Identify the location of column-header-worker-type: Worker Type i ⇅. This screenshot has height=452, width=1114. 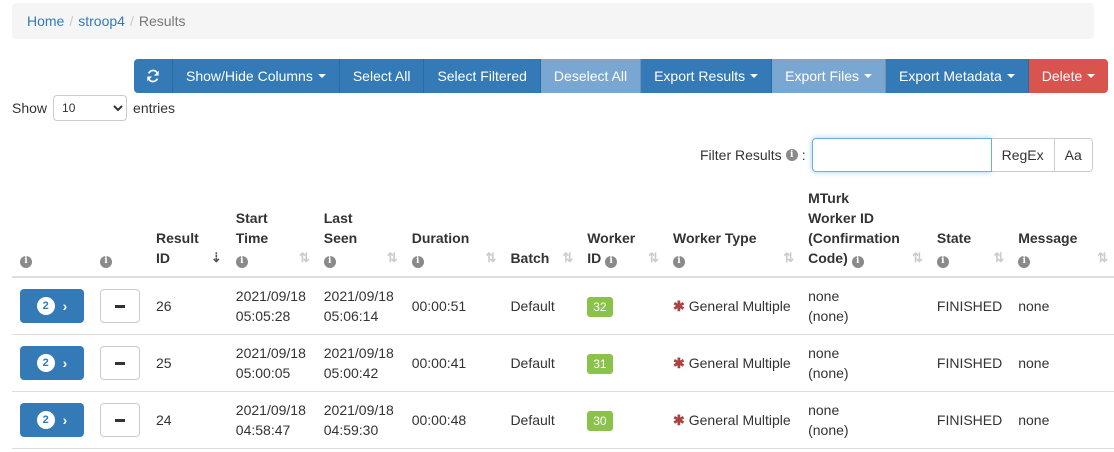
(733, 229).